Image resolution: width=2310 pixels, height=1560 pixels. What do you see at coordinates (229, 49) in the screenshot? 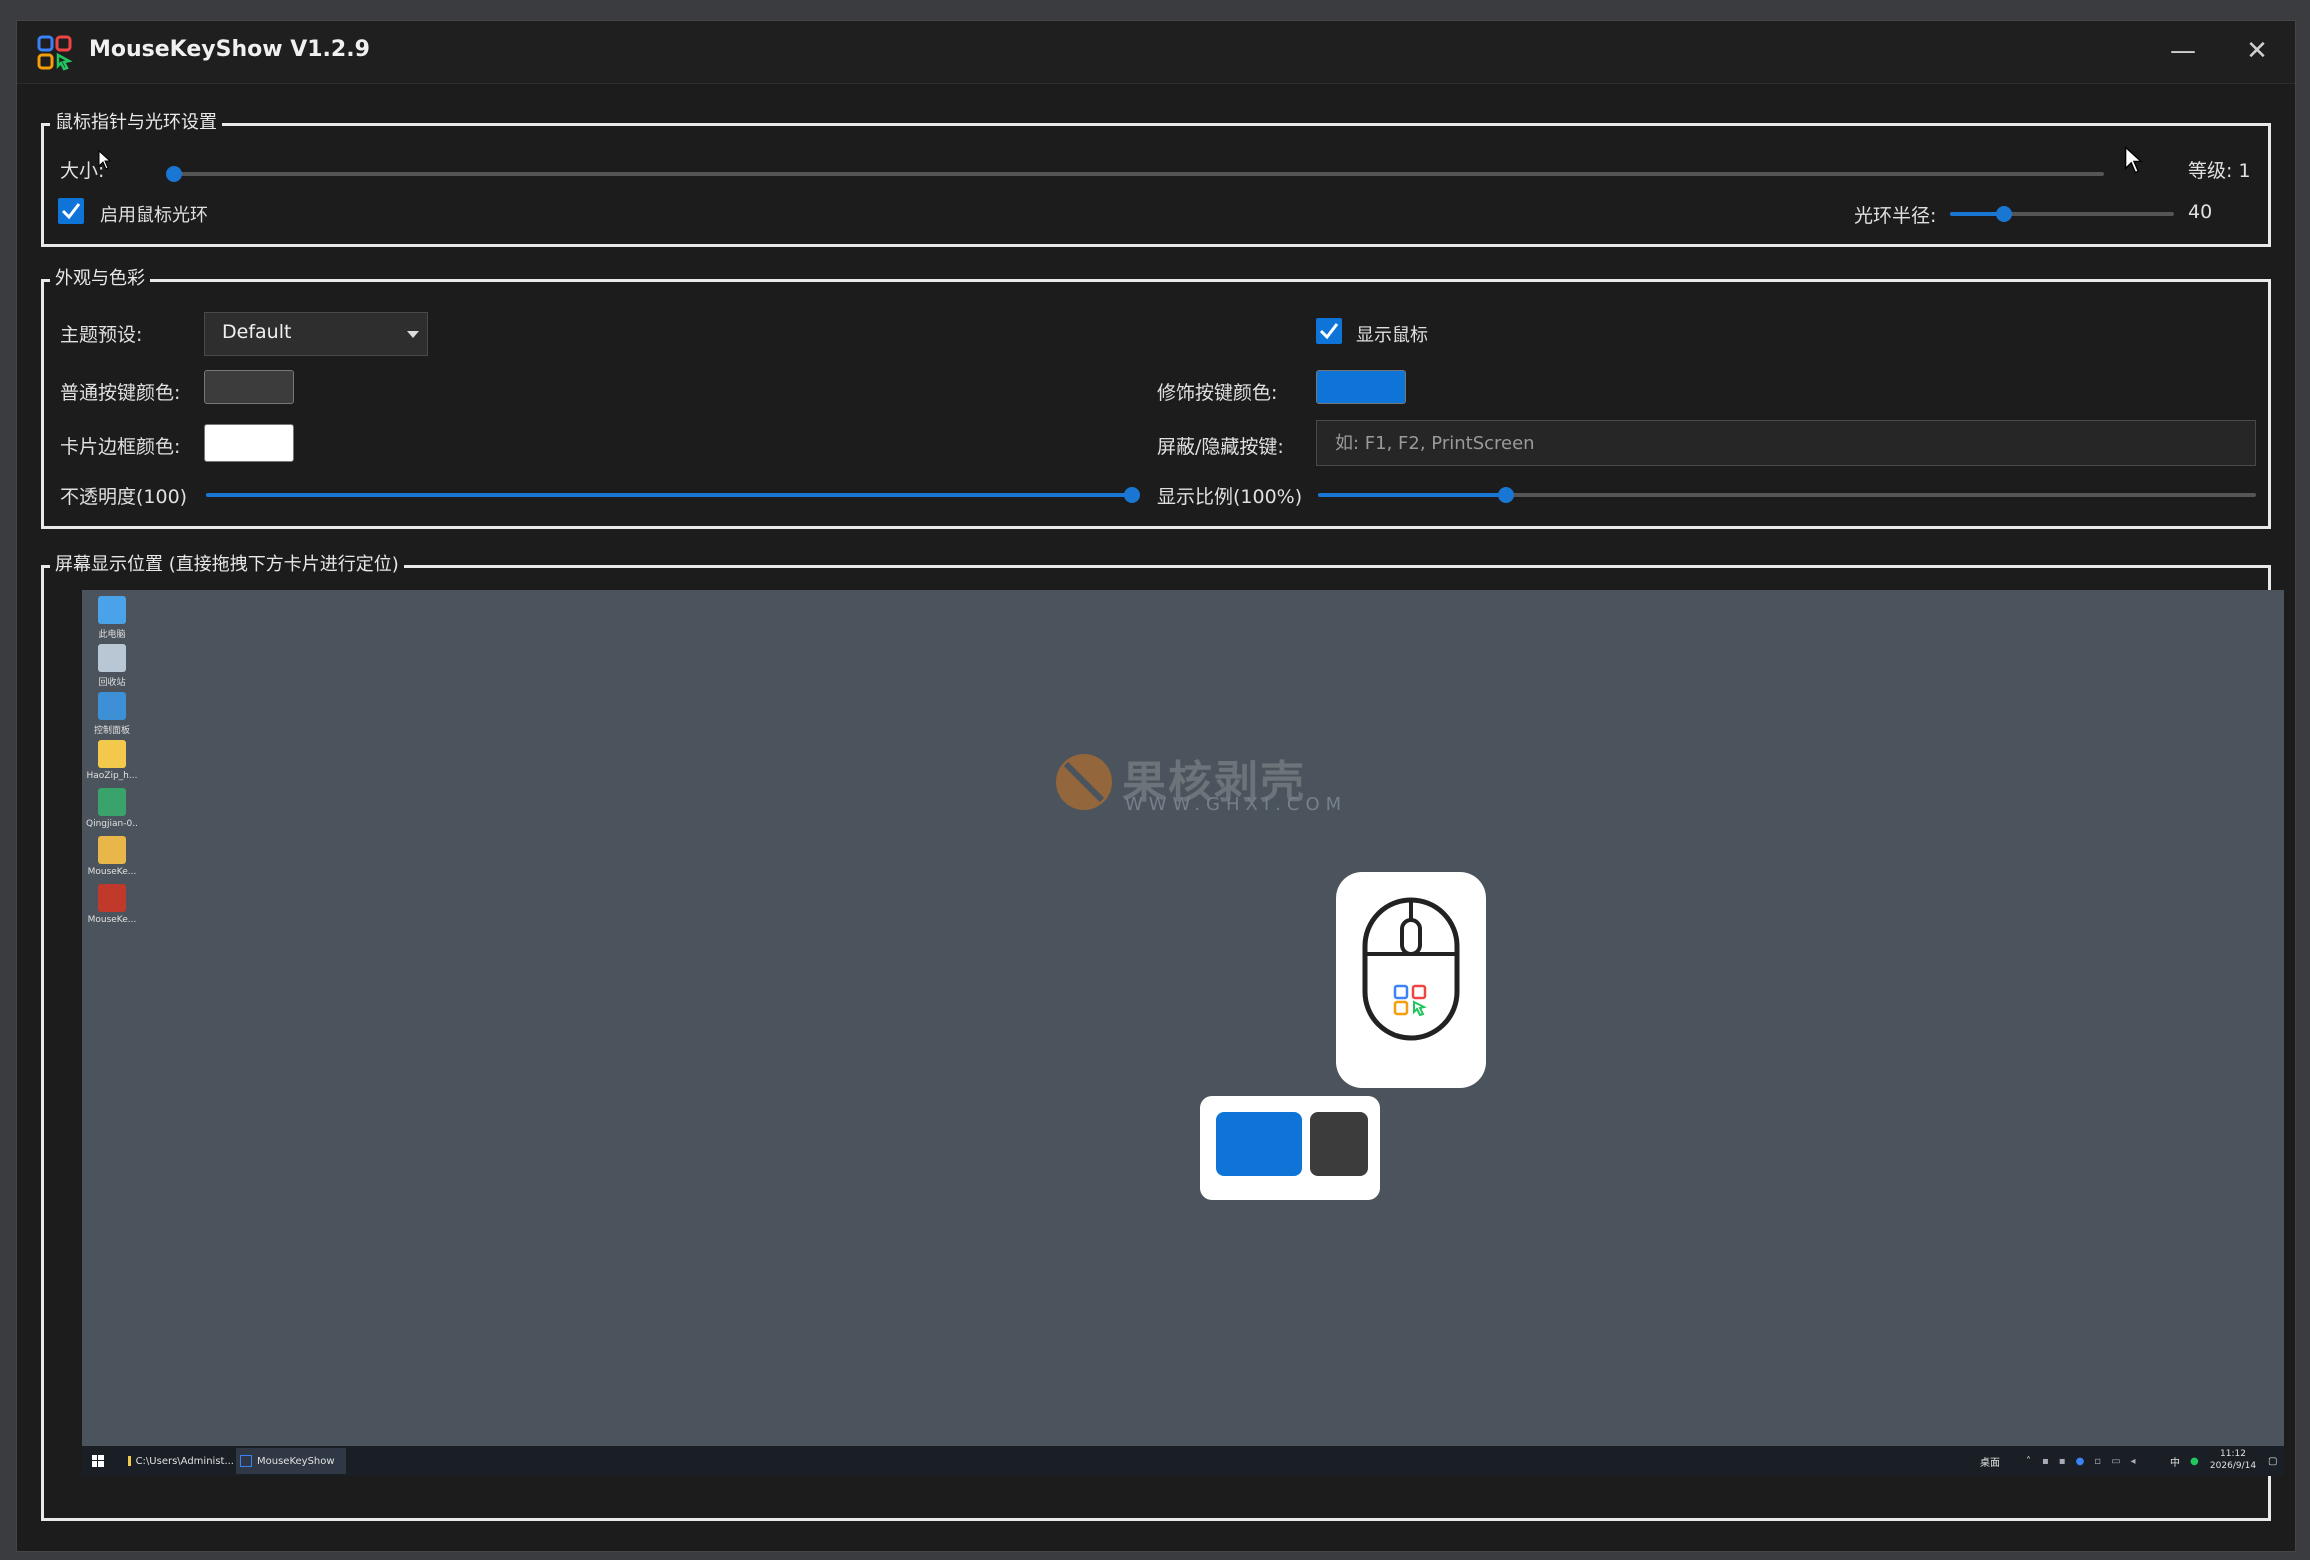
I see `window-title: MouseKeyShow V1.2.9` at bounding box center [229, 49].